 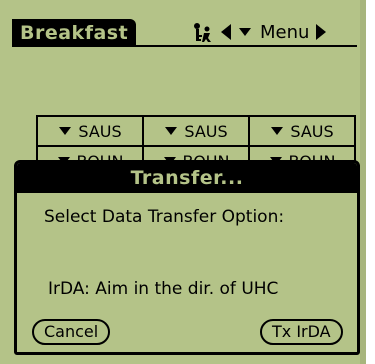 I want to click on grid-row: SAUS SAUS SAUS, so click(x=196, y=132).